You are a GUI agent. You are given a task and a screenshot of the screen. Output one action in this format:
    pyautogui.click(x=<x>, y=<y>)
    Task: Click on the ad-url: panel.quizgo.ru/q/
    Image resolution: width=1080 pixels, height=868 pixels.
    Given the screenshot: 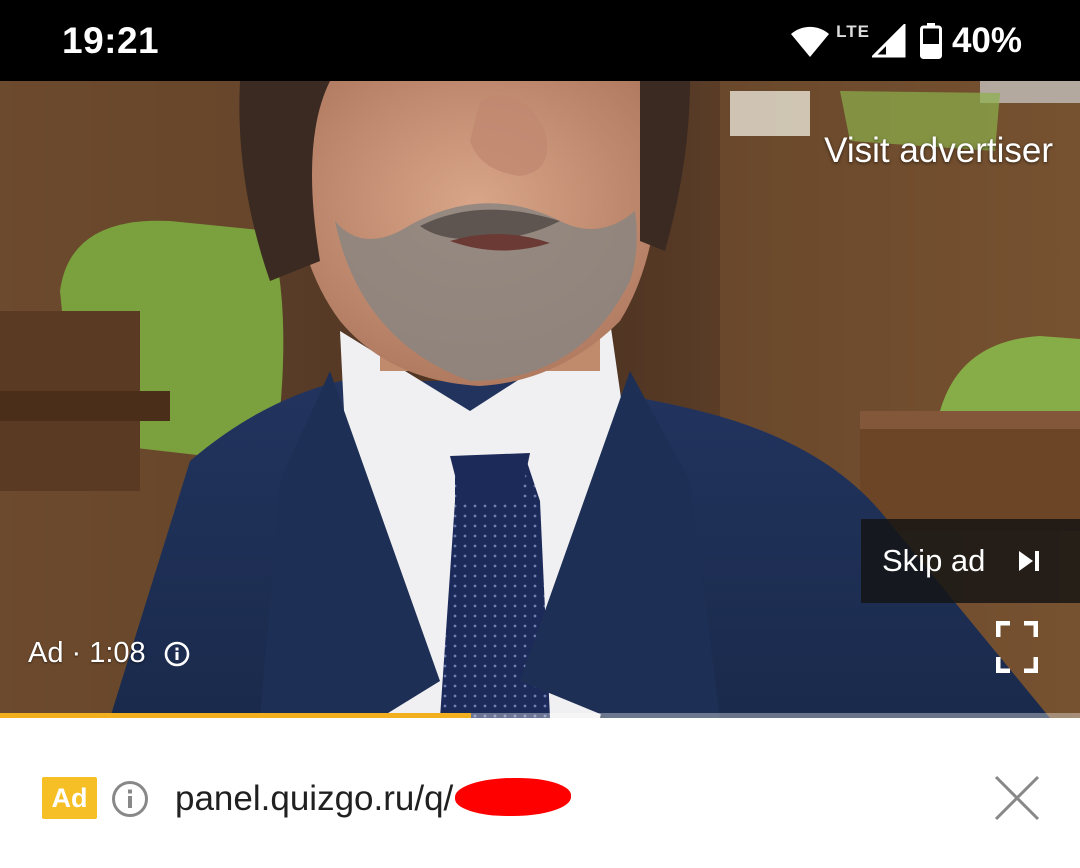 What is the action you would take?
    pyautogui.click(x=373, y=798)
    